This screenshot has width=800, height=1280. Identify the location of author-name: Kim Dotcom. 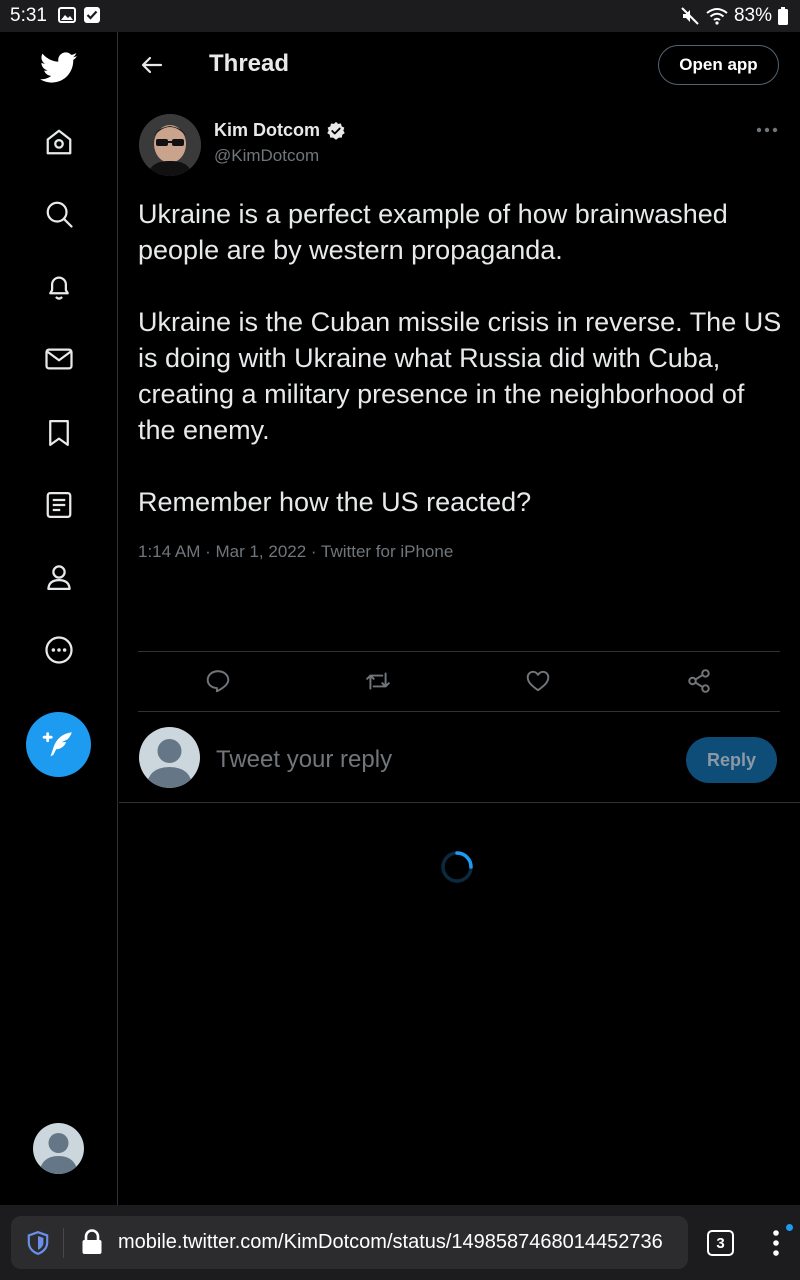
(280, 130).